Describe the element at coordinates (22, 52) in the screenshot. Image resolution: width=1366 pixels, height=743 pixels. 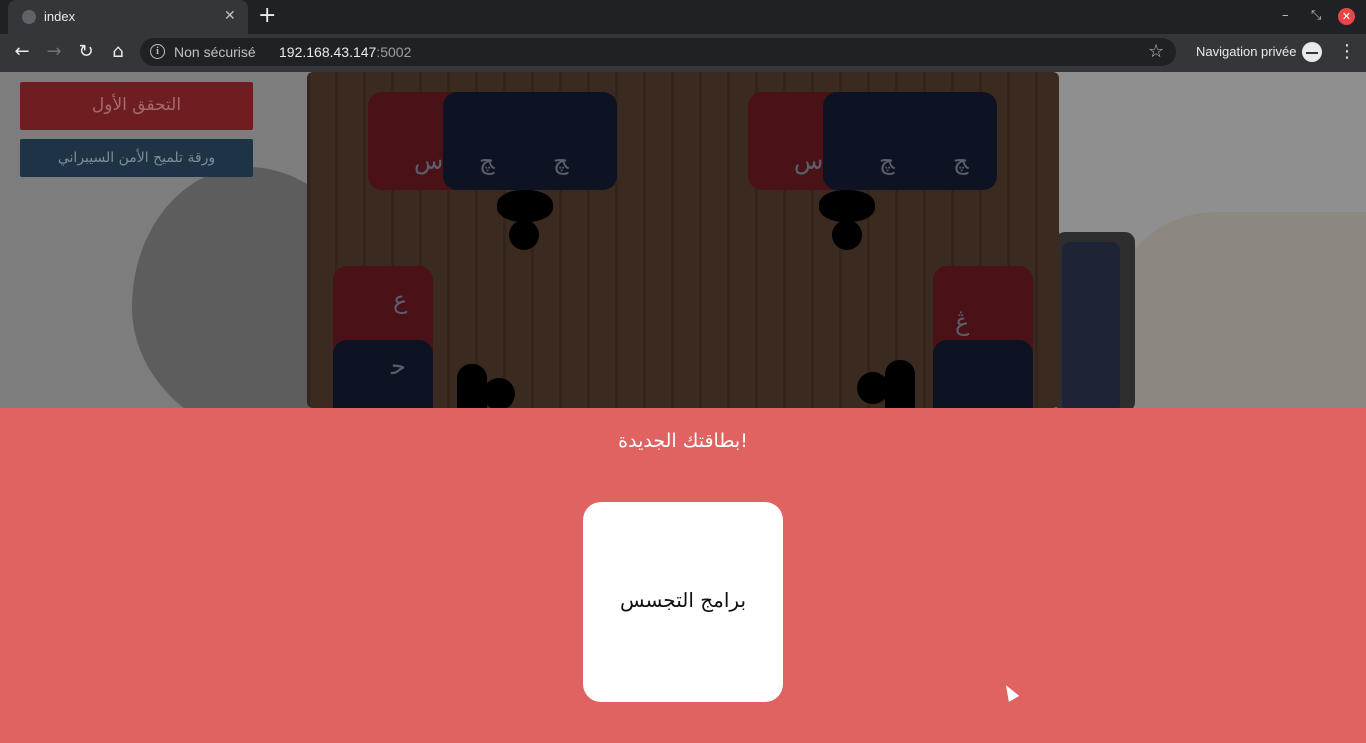
I see `back-arrow-icon: ←` at that location.